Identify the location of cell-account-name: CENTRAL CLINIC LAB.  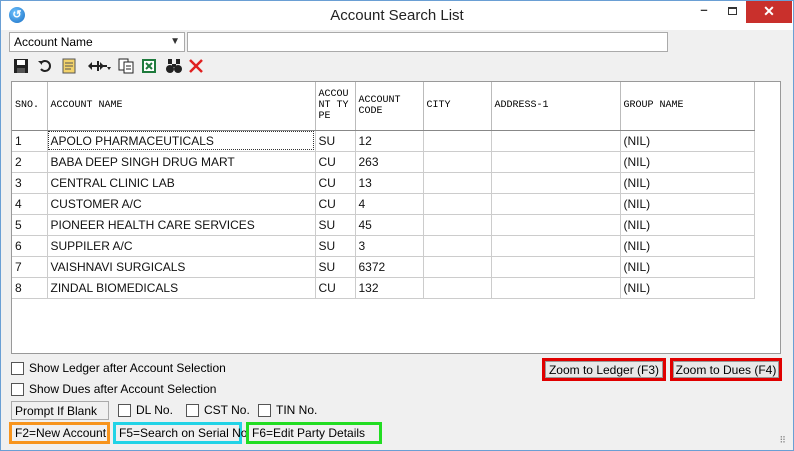
(181, 183).